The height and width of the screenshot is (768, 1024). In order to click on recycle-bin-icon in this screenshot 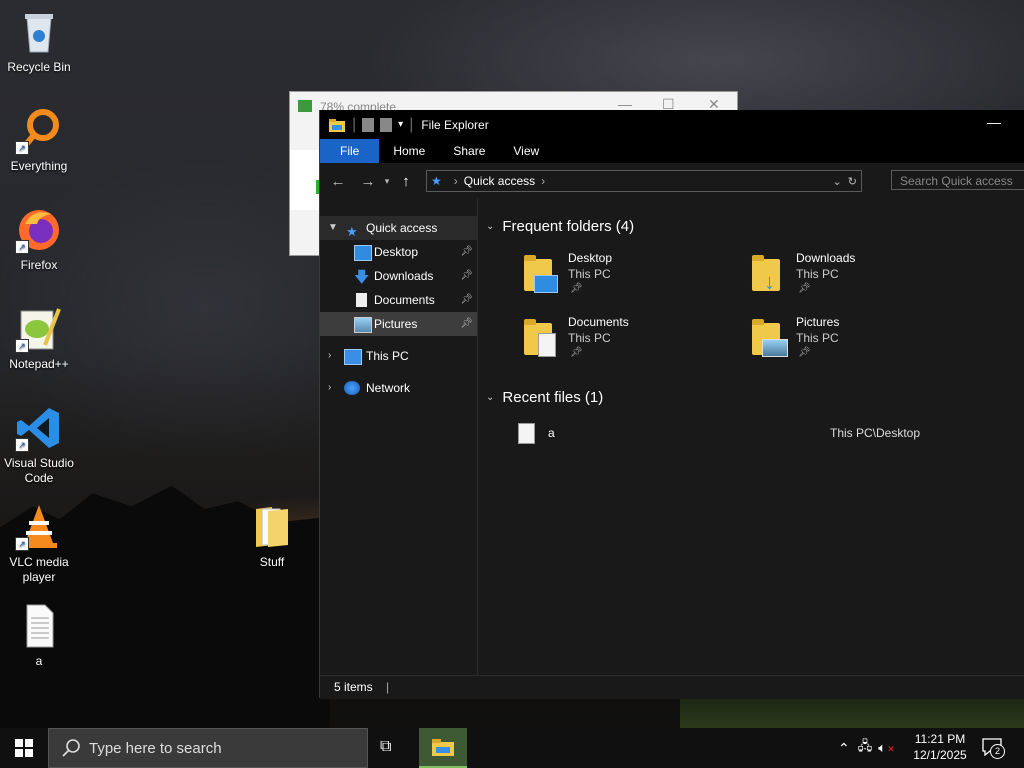, I will do `click(39, 32)`.